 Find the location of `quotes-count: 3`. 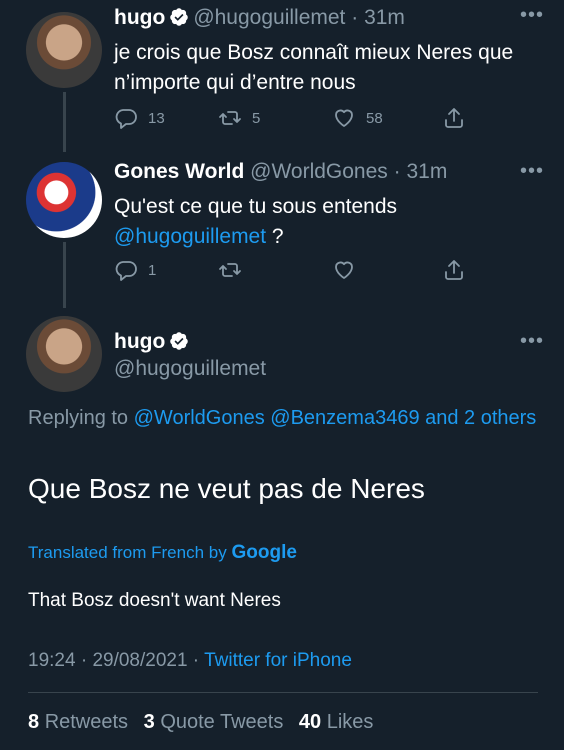

quotes-count: 3 is located at coordinates (149, 722).